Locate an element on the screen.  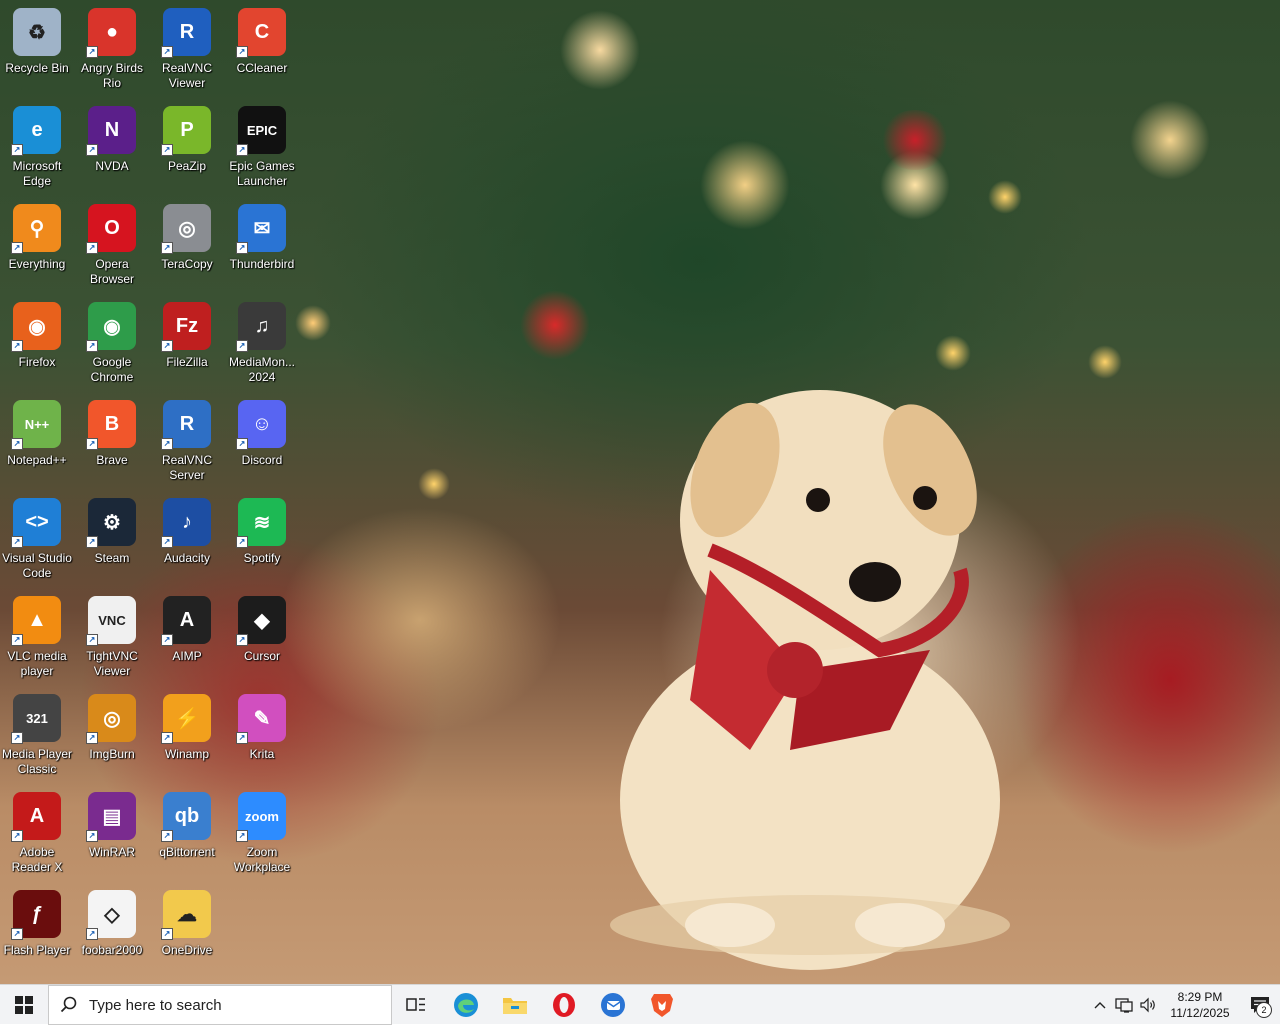
desktop-icon-label: FileZilla is located at coordinates (187, 362).